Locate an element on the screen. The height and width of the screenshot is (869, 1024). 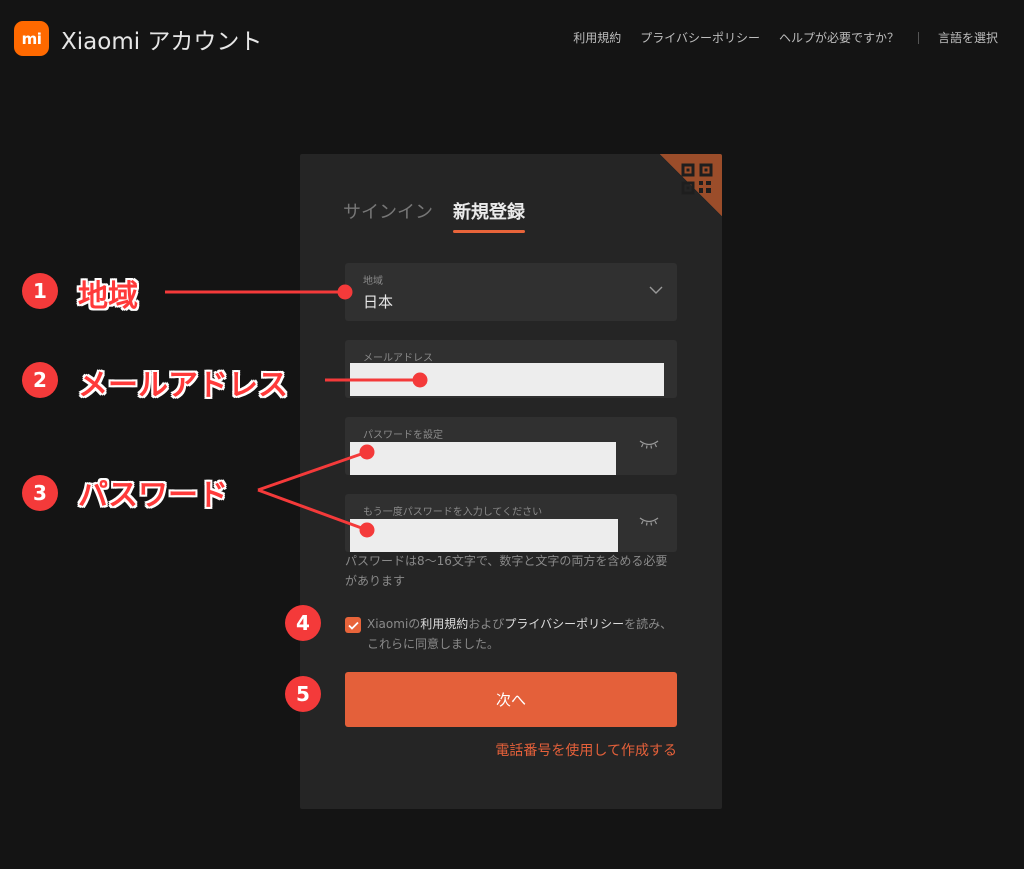
annotation-2-badge: 2 is located at coordinates (40, 380).